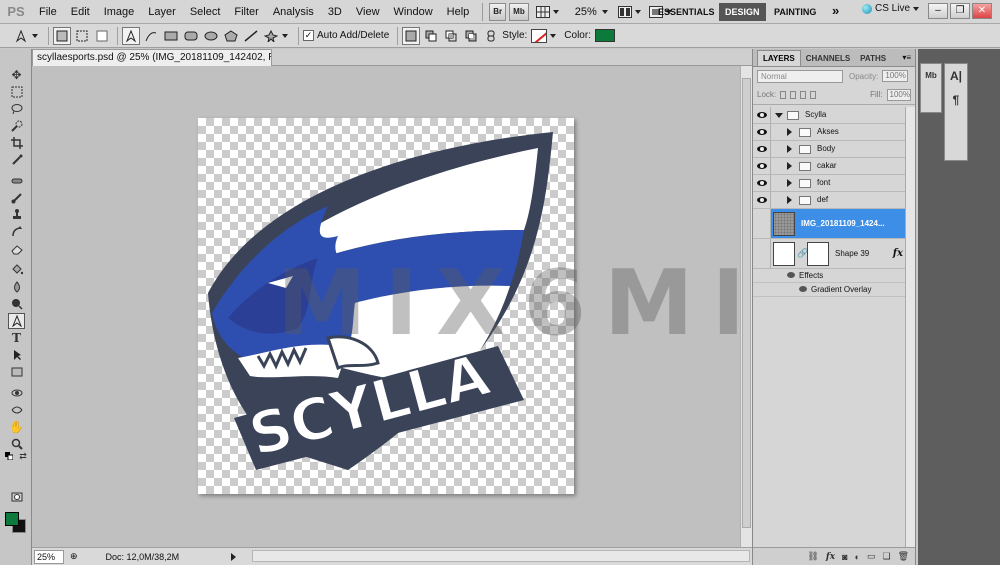 This screenshot has height=565, width=1000. Describe the element at coordinates (834, 276) in the screenshot. I see `effects-row: Effects` at that location.